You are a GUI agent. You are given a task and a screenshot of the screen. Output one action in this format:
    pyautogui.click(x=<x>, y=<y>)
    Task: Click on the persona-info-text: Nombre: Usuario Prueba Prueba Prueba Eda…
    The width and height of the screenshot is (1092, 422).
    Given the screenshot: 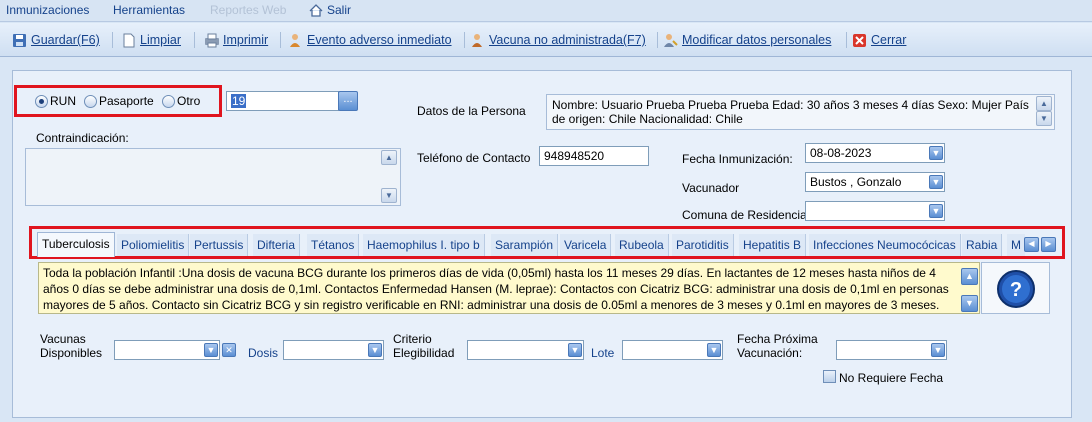 What is the action you would take?
    pyautogui.click(x=790, y=112)
    